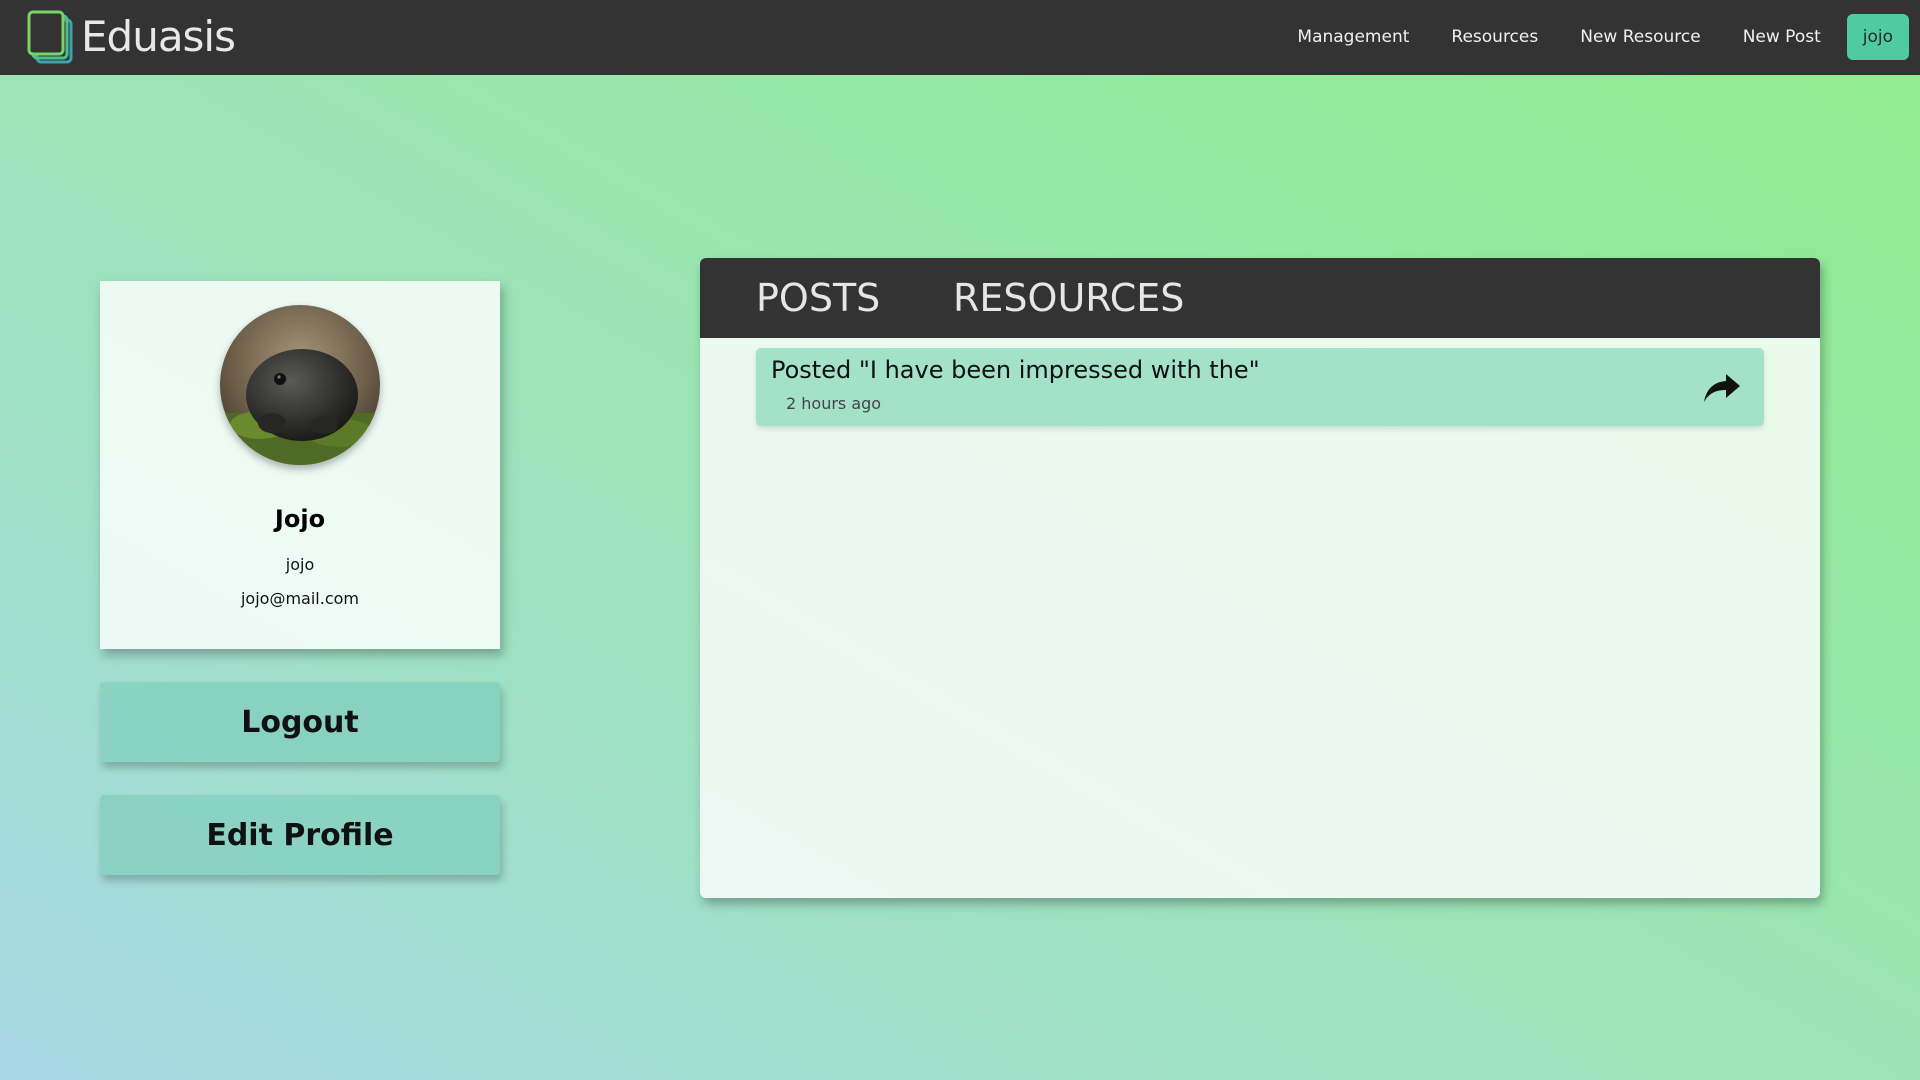 This screenshot has width=1920, height=1080. Describe the element at coordinates (1068, 298) in the screenshot. I see `tab-resources: RESOURCES` at that location.